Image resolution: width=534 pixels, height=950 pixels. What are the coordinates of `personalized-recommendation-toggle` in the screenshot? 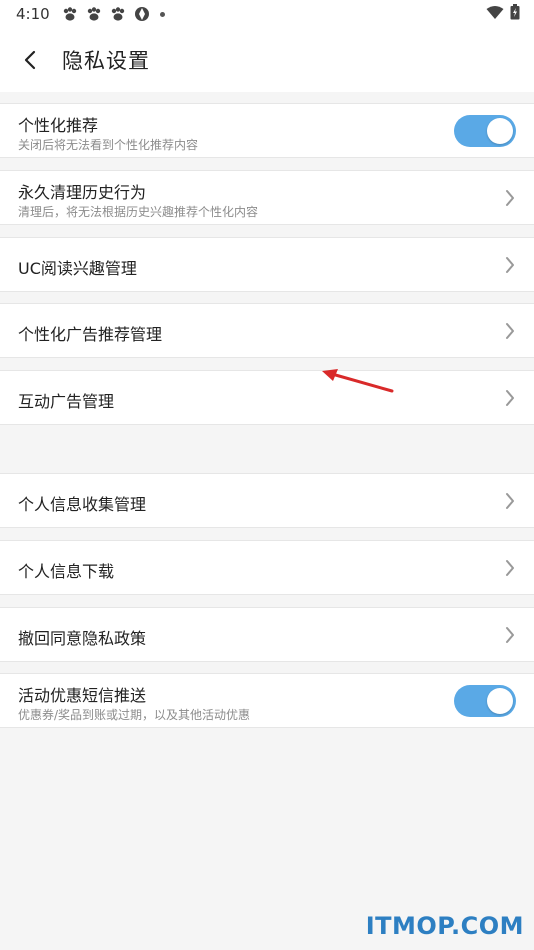 It's located at (485, 131).